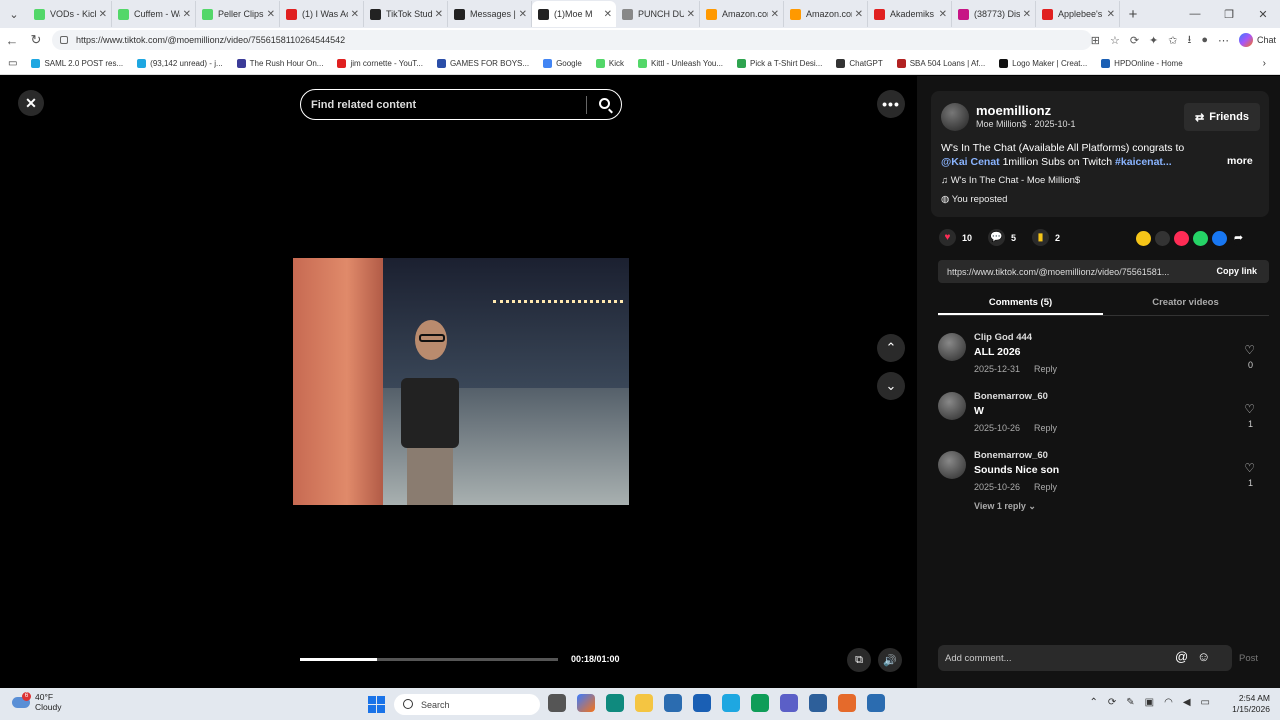  Describe the element at coordinates (1223, 40) in the screenshot. I see `settings-menu-icon: ⋯` at that location.